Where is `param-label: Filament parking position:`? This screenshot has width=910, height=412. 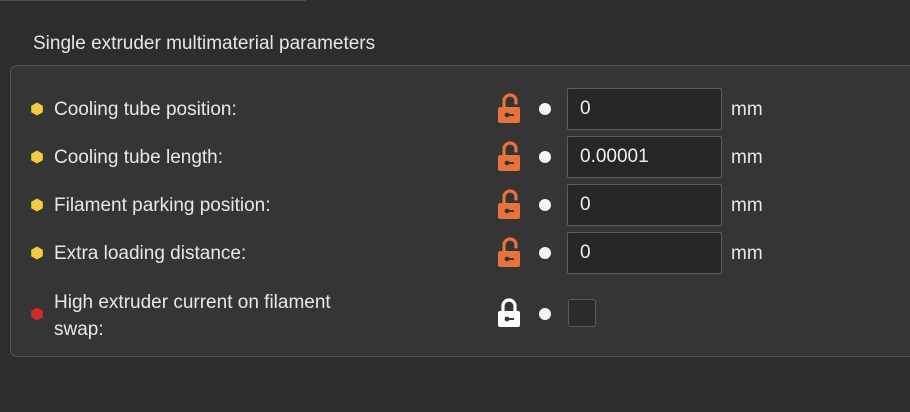 param-label: Filament parking position: is located at coordinates (162, 205).